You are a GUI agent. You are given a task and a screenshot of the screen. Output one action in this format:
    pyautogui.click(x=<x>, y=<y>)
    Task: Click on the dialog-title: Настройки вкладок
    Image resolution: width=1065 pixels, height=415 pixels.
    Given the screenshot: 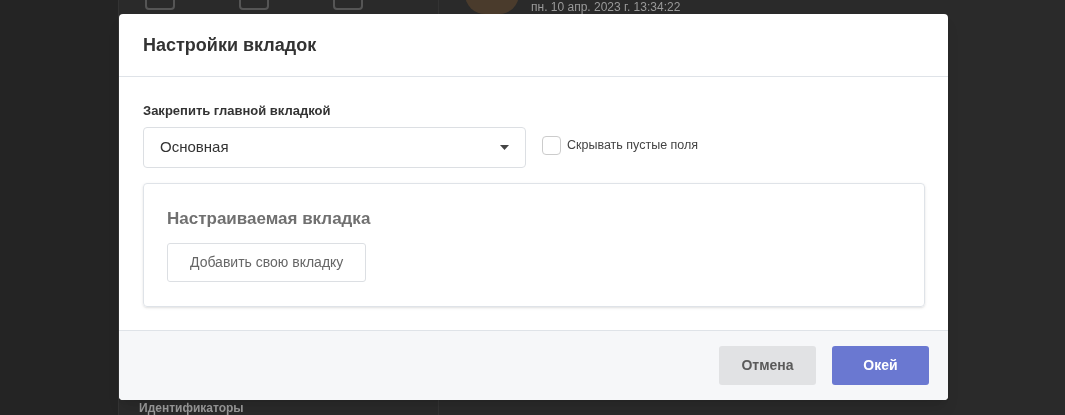 What is the action you would take?
    pyautogui.click(x=230, y=45)
    